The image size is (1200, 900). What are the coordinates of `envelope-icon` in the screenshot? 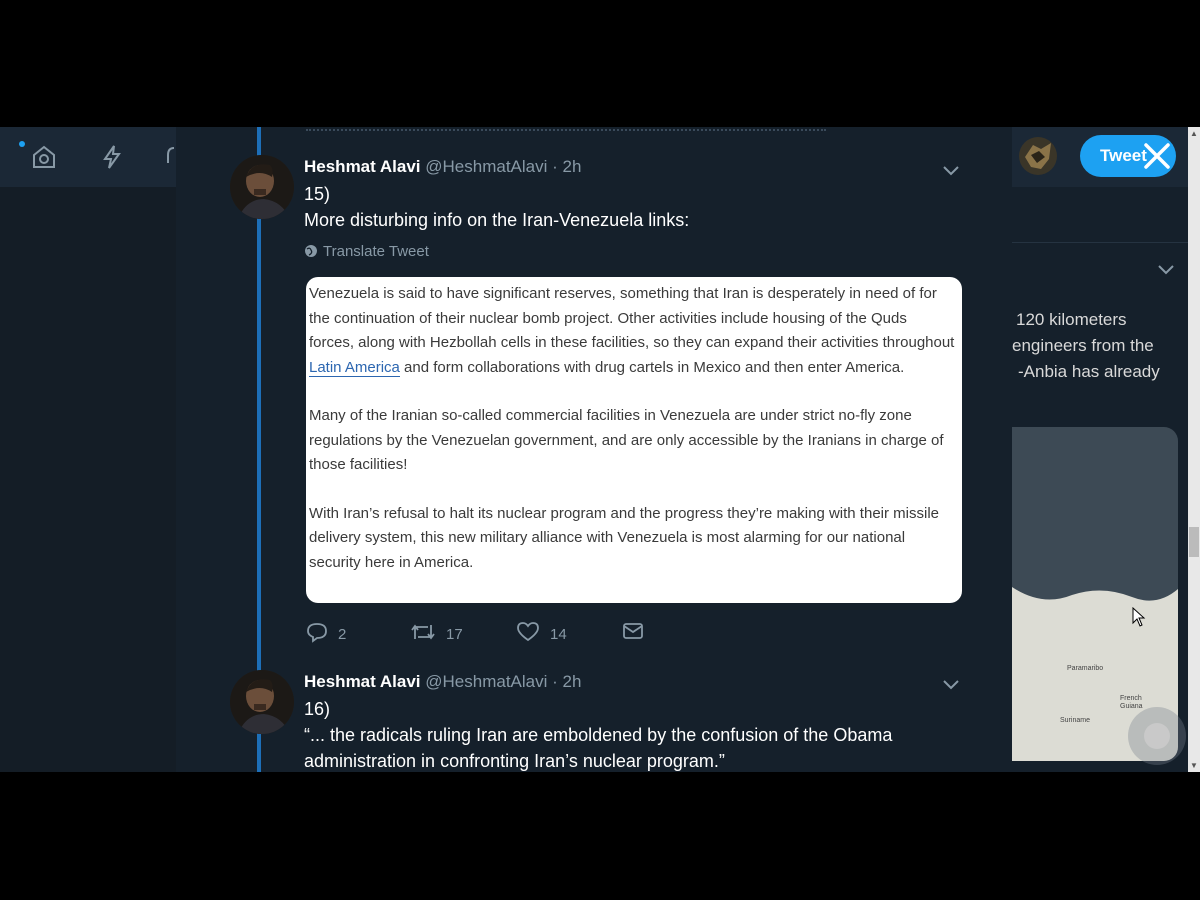 It's located at (633, 631).